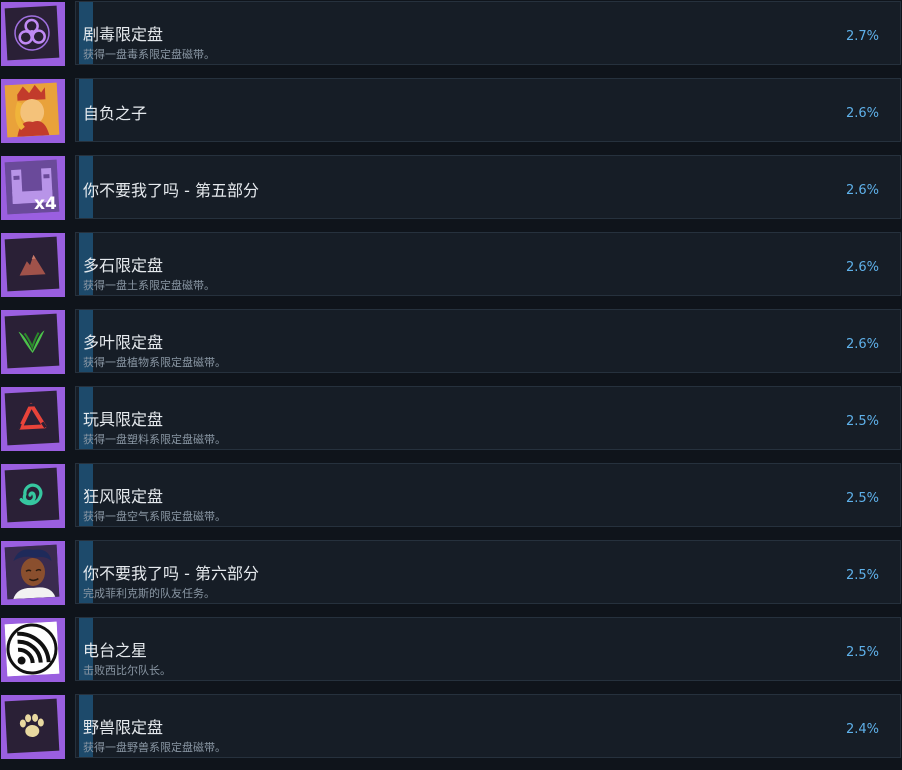 Image resolution: width=902 pixels, height=770 pixels. I want to click on achievement-row: 自负之子 2.6%, so click(451, 115).